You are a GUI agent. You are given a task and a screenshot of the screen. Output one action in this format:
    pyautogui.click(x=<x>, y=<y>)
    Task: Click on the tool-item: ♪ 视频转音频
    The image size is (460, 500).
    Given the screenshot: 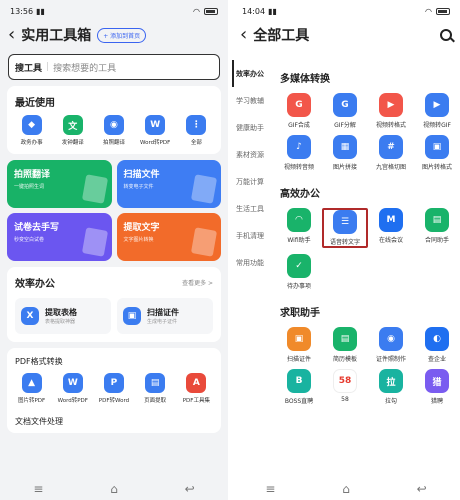 What is the action you would take?
    pyautogui.click(x=299, y=153)
    